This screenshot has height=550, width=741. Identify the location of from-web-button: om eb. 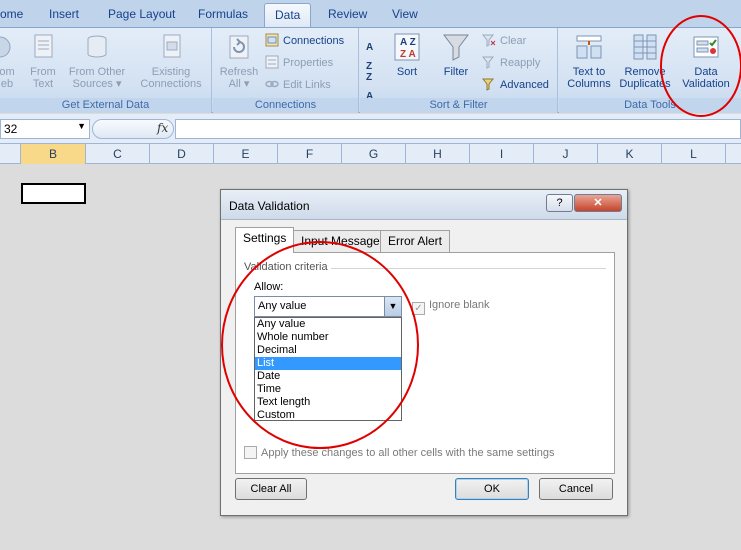
(10, 61).